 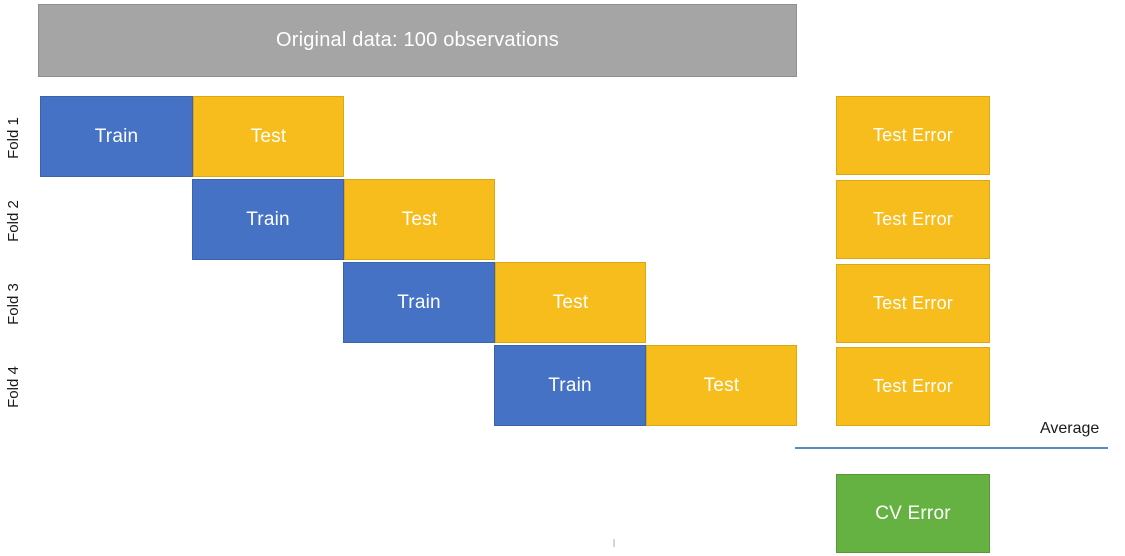 I want to click on fold-3-train-label: Train, so click(x=419, y=302).